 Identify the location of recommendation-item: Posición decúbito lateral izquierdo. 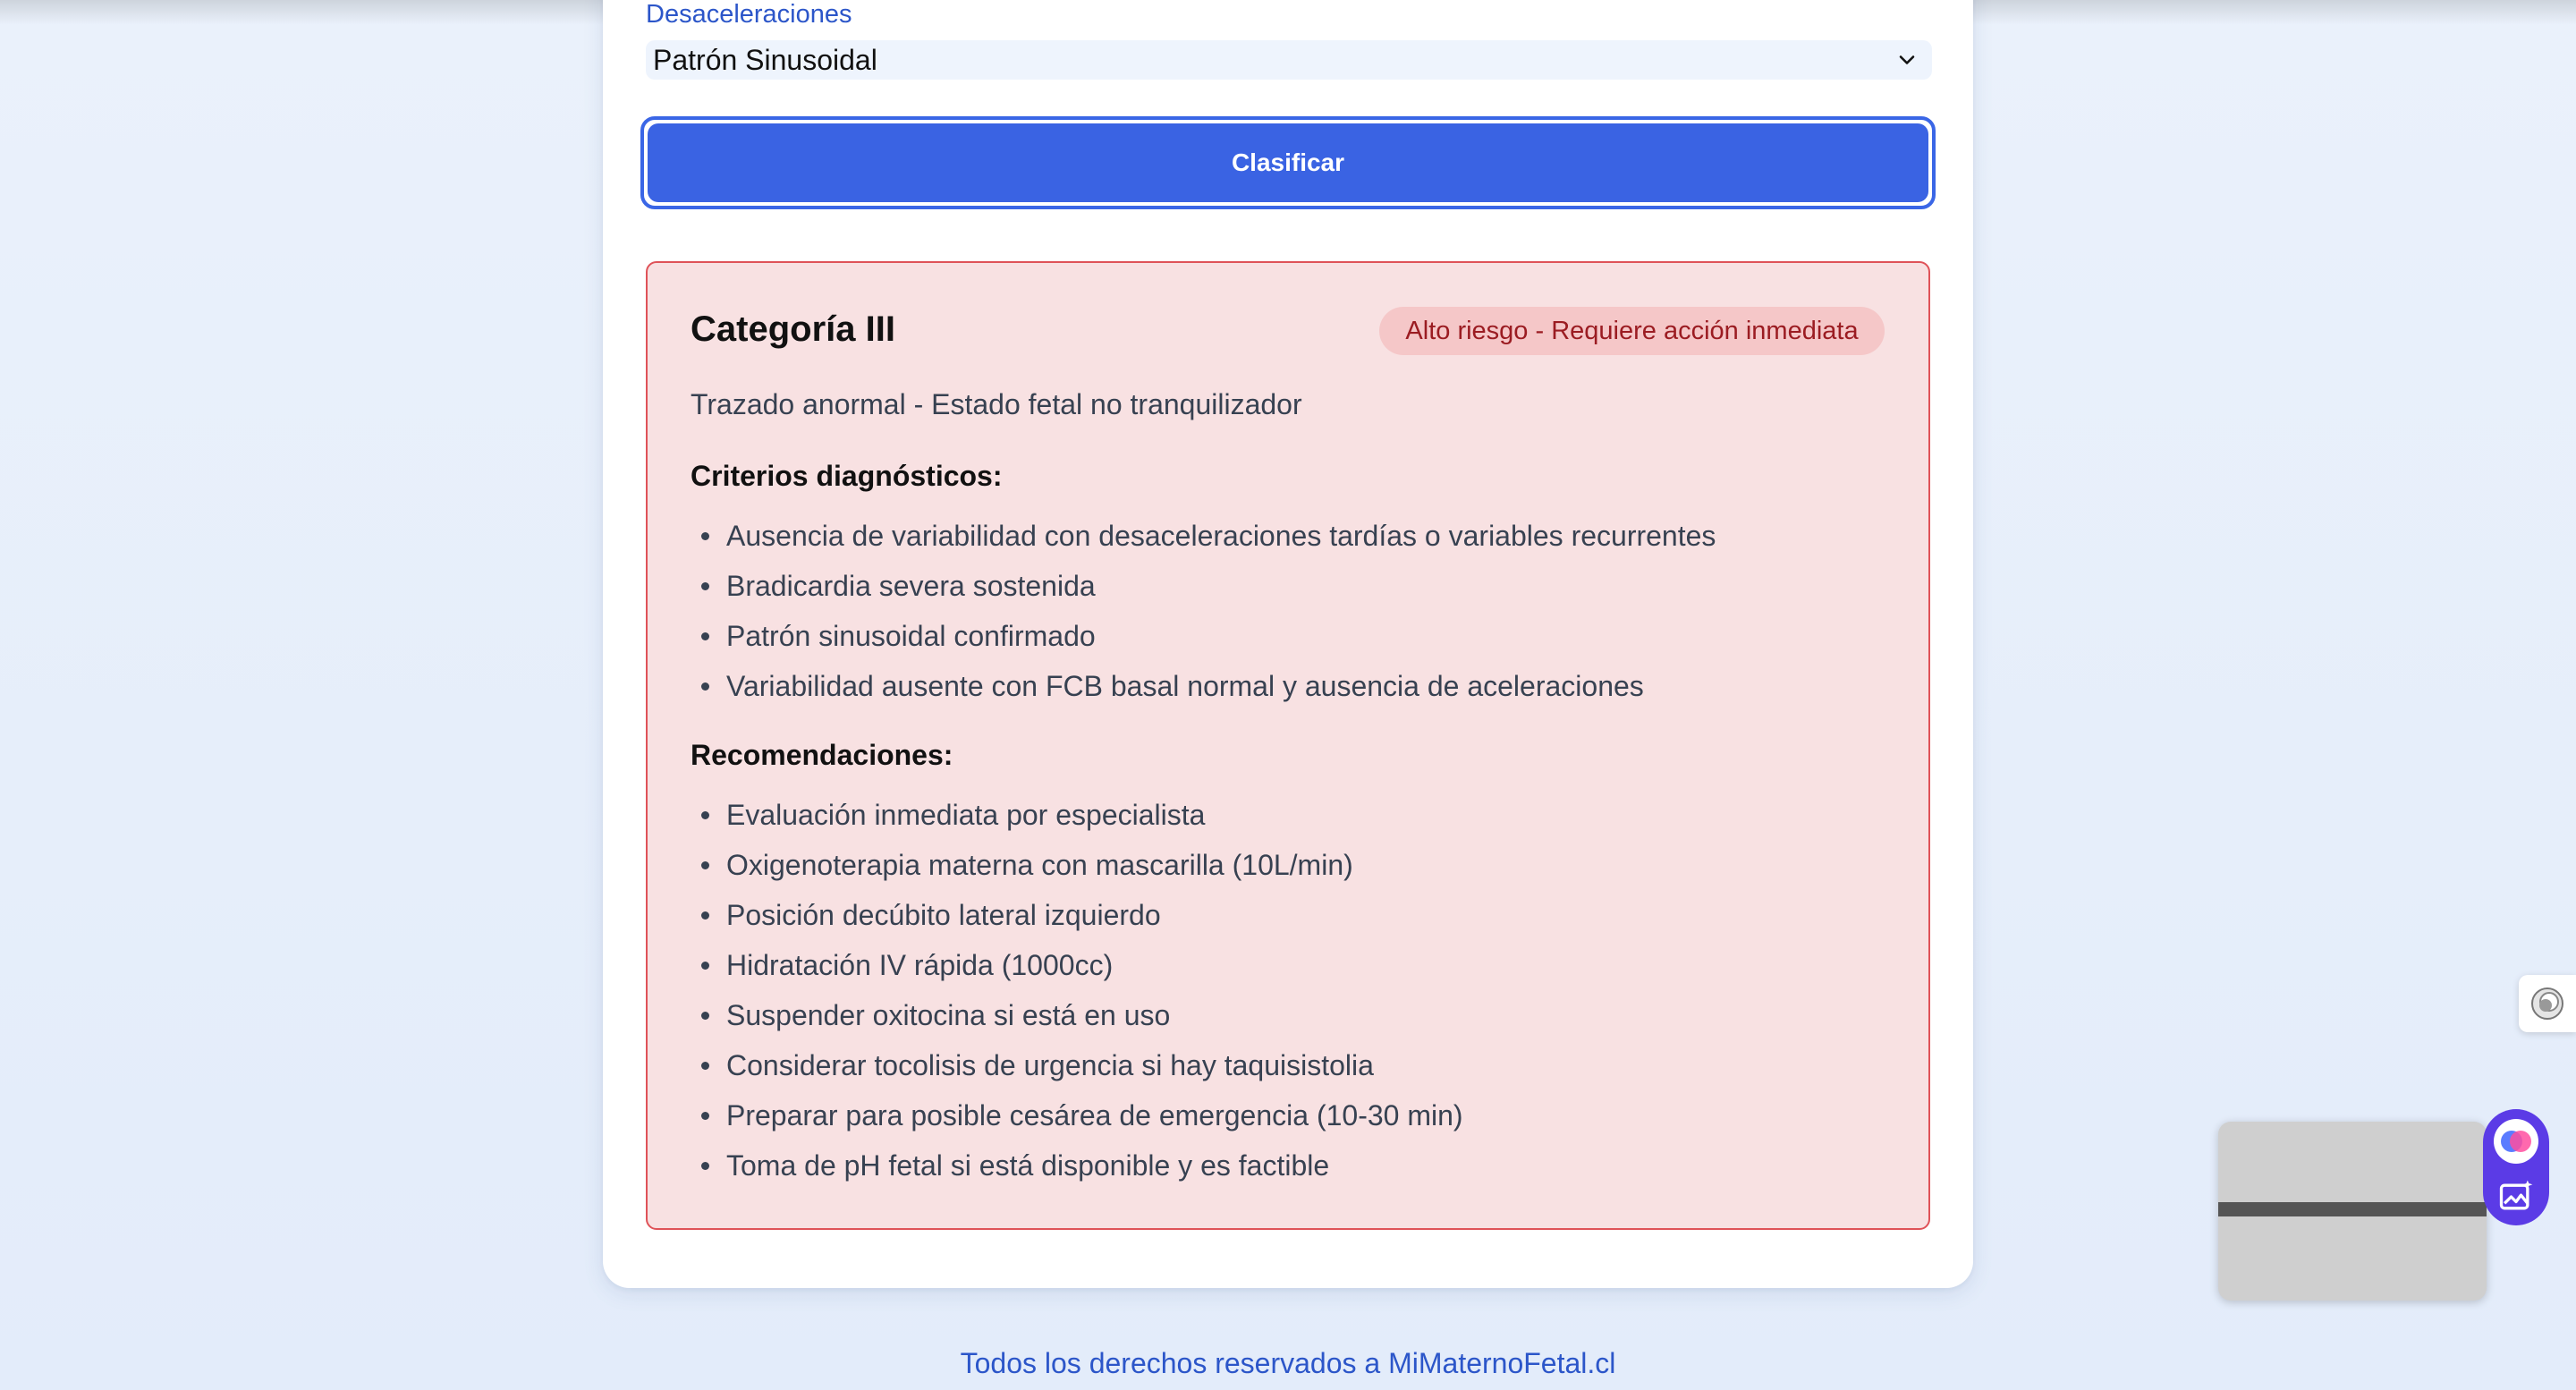
(1077, 915).